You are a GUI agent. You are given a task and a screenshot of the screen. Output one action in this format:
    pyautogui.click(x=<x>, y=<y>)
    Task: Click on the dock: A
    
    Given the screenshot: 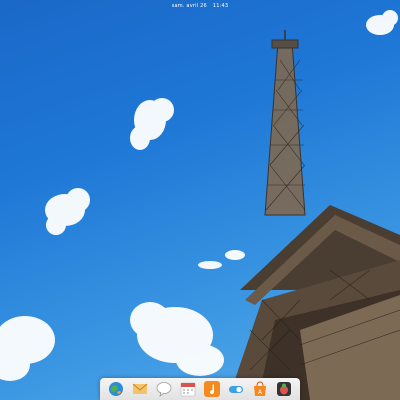 What is the action you would take?
    pyautogui.click(x=200, y=389)
    